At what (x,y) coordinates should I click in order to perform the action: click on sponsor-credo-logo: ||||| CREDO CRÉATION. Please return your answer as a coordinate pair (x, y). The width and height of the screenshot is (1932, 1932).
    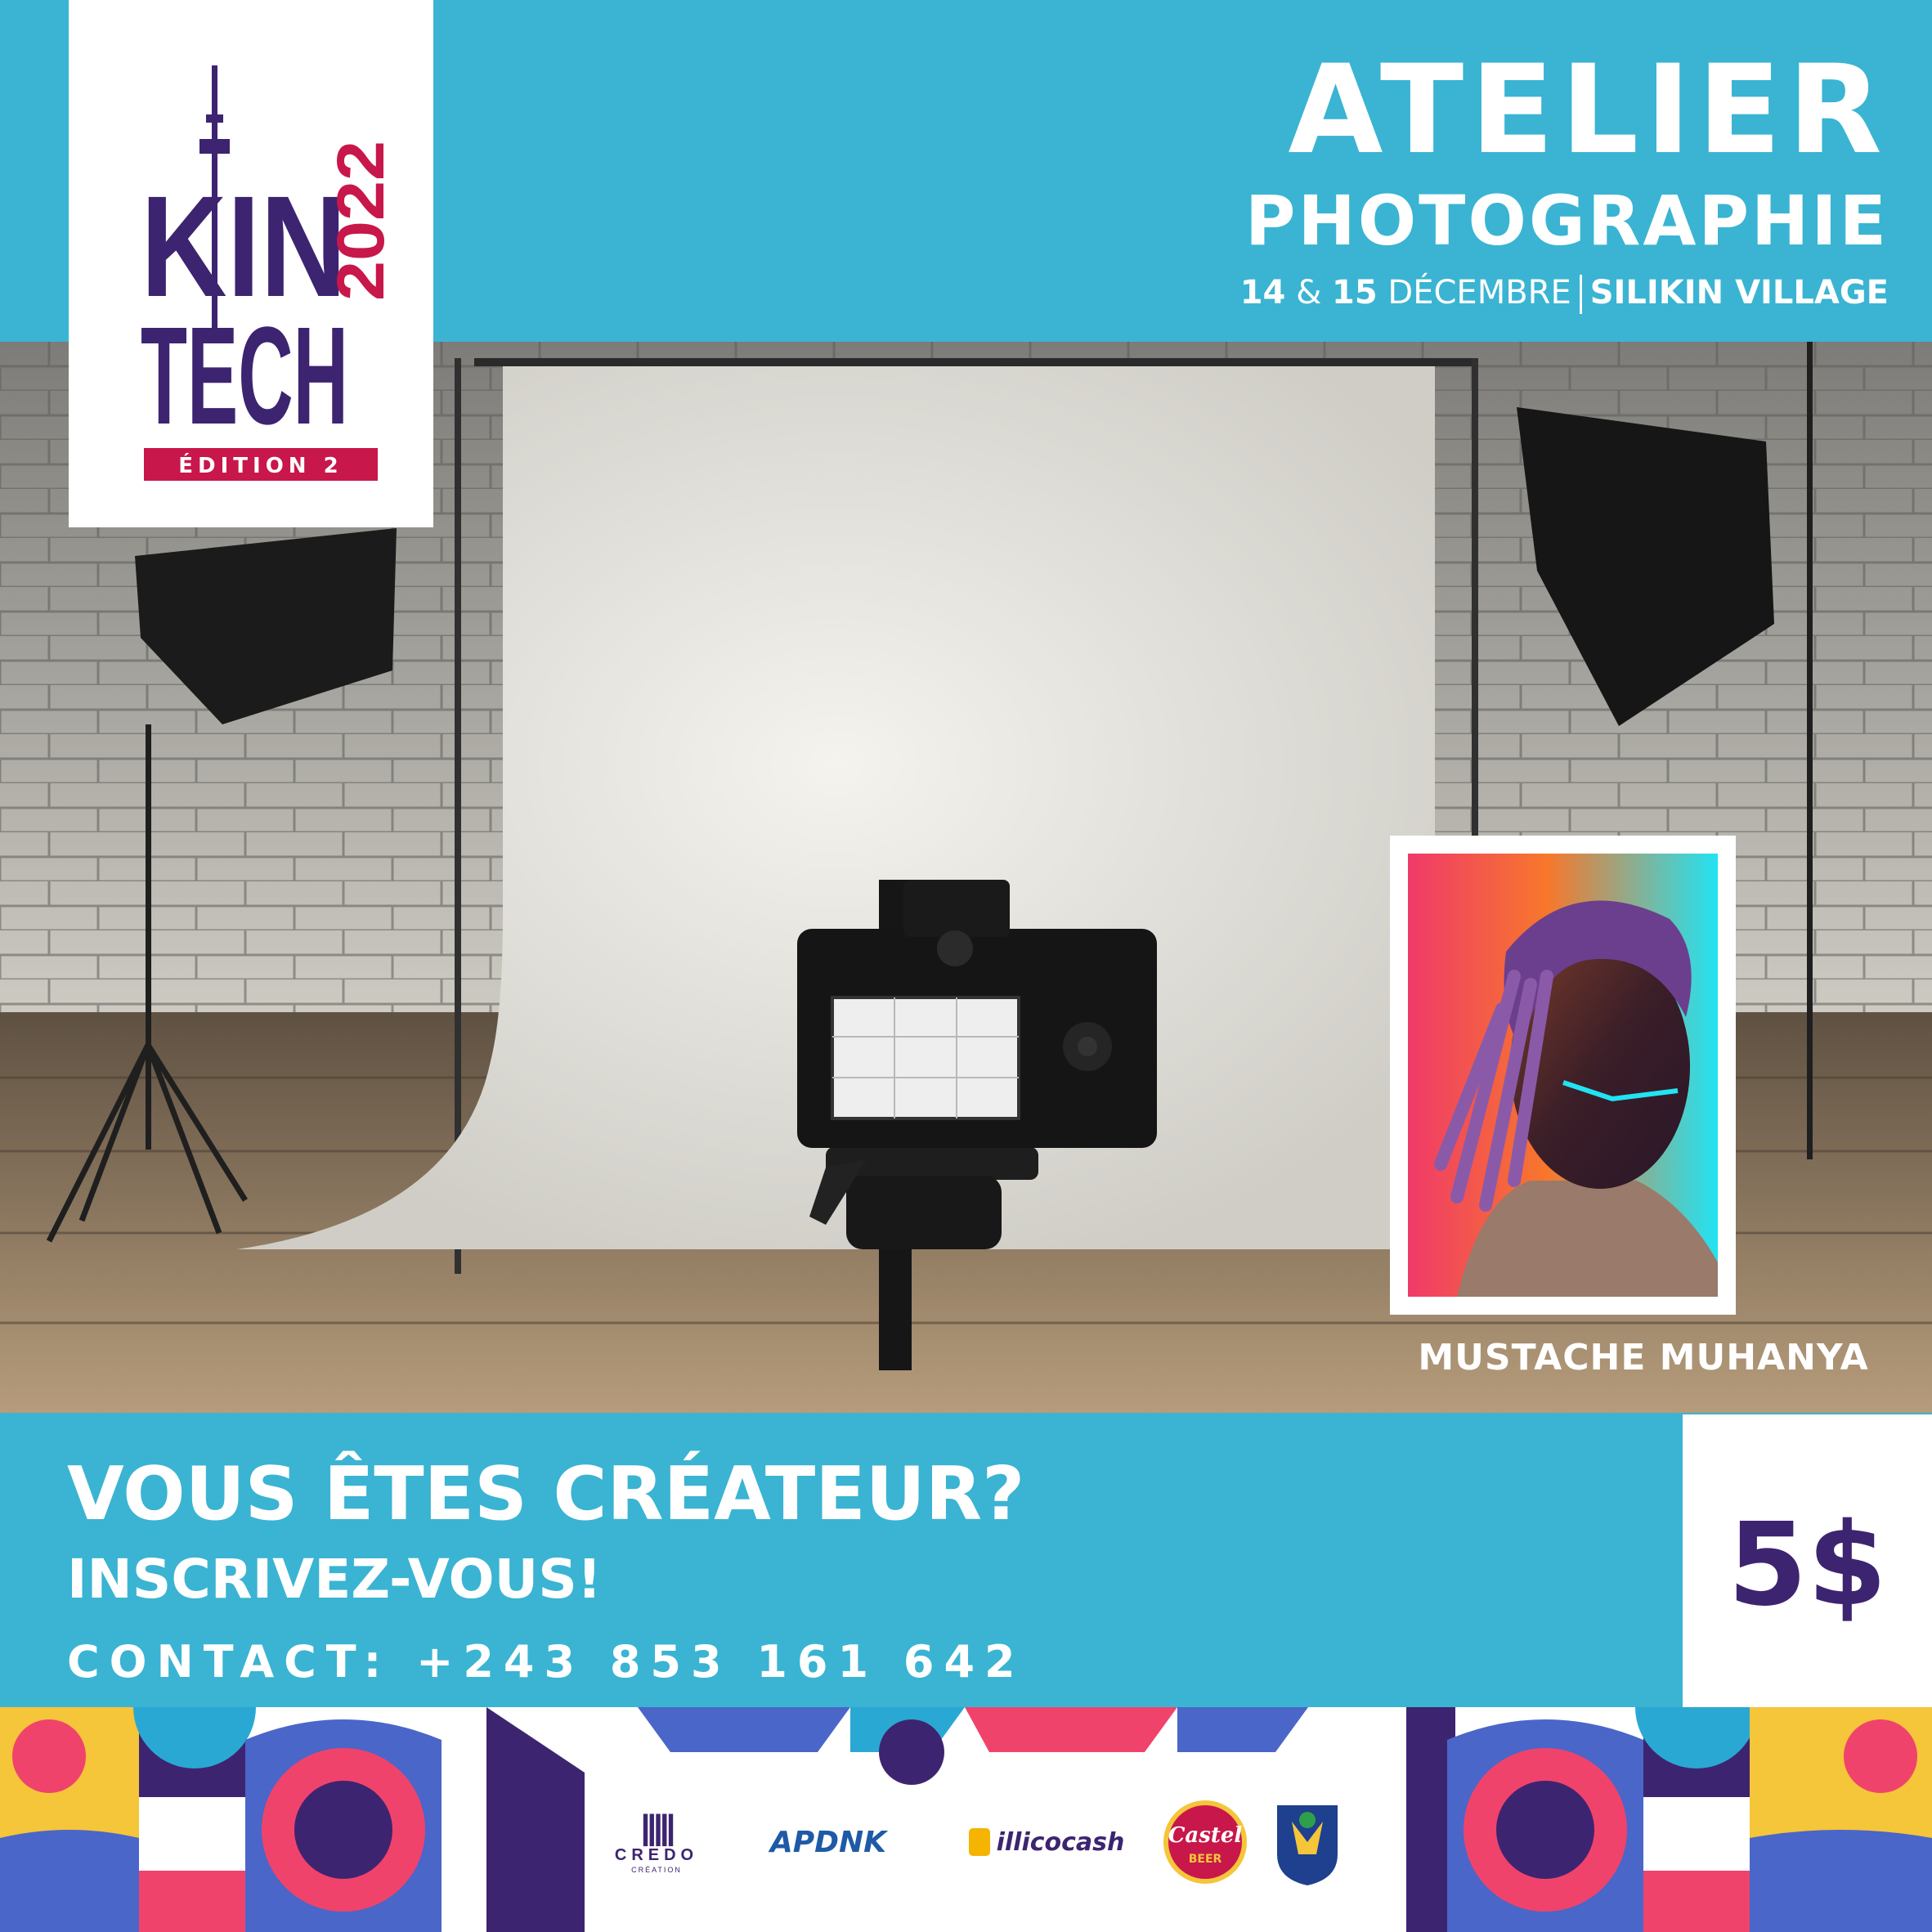
    Looking at the image, I should click on (656, 1842).